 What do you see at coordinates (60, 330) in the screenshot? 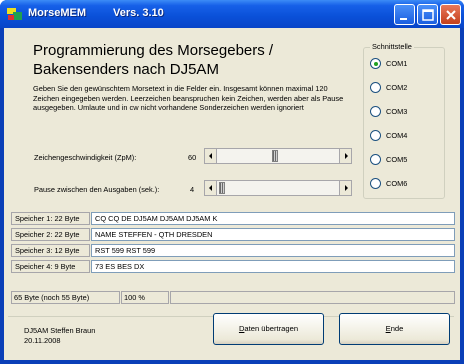
I see `author-name: DJ5AM Steffen Braun` at bounding box center [60, 330].